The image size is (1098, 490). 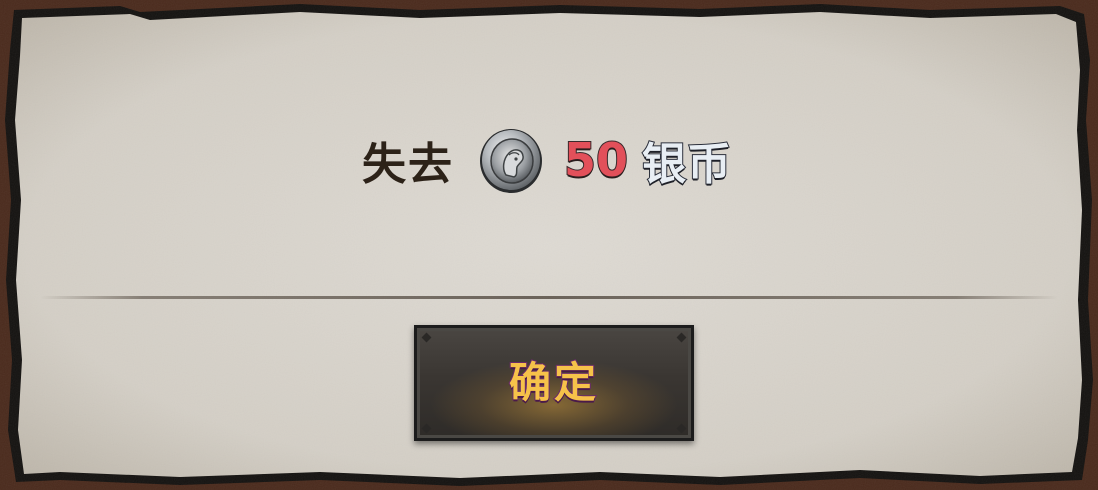 What do you see at coordinates (549, 297) in the screenshot?
I see `divider` at bounding box center [549, 297].